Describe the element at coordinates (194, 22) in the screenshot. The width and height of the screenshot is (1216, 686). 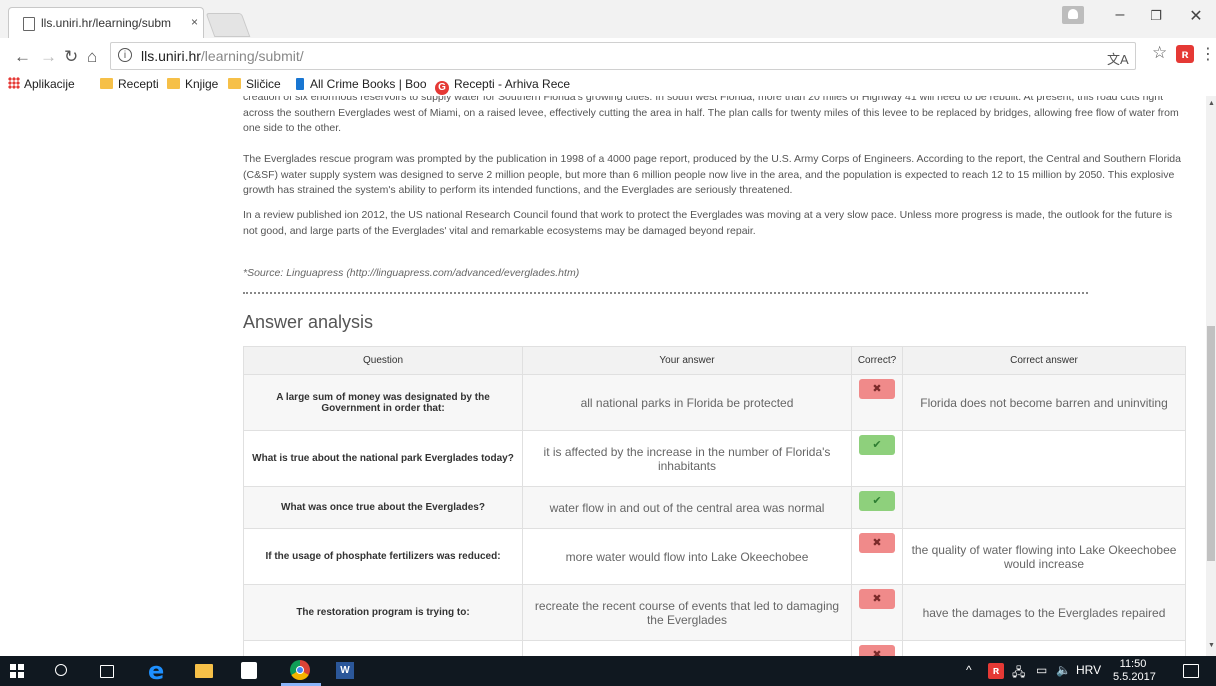
I see `tab-close-icon: ×` at that location.